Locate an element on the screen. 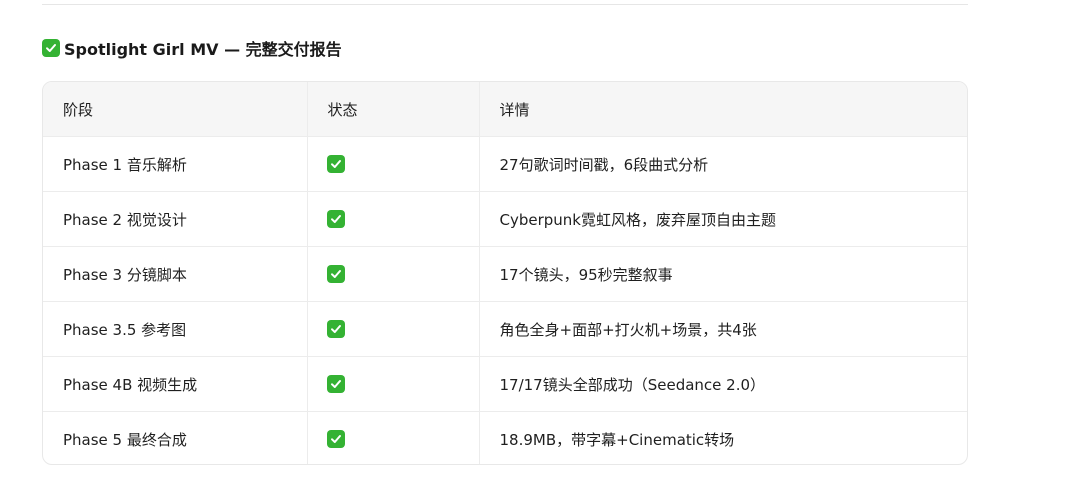  detail-cell: 17/17镜头全部成功（Seedance 2.0） is located at coordinates (723, 384).